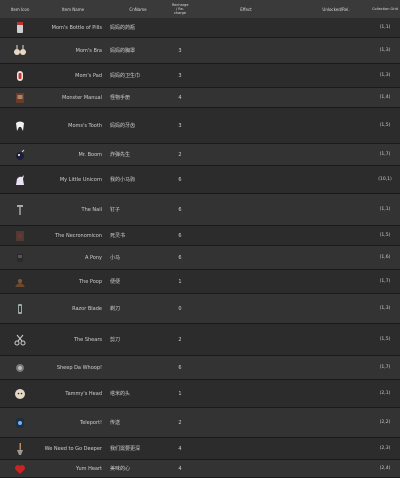  I want to click on item-name: Mom's Pad, so click(88, 75).